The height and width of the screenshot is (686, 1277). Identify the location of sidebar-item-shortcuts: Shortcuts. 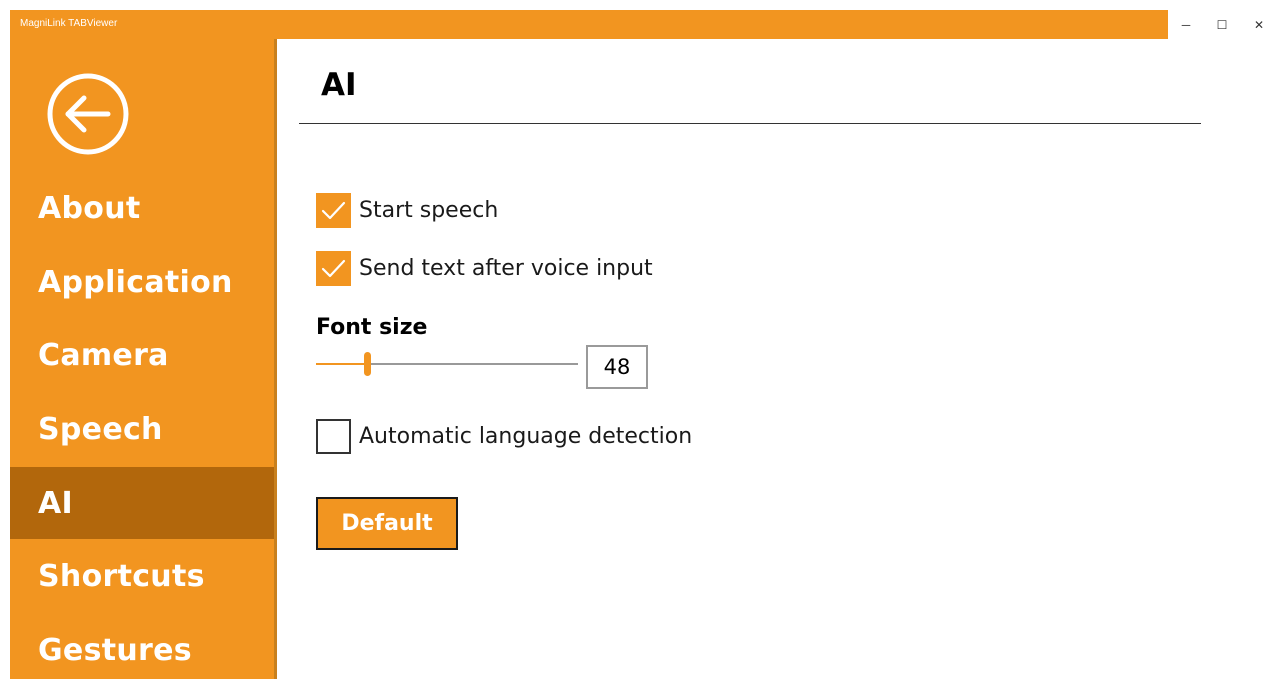
(142, 576).